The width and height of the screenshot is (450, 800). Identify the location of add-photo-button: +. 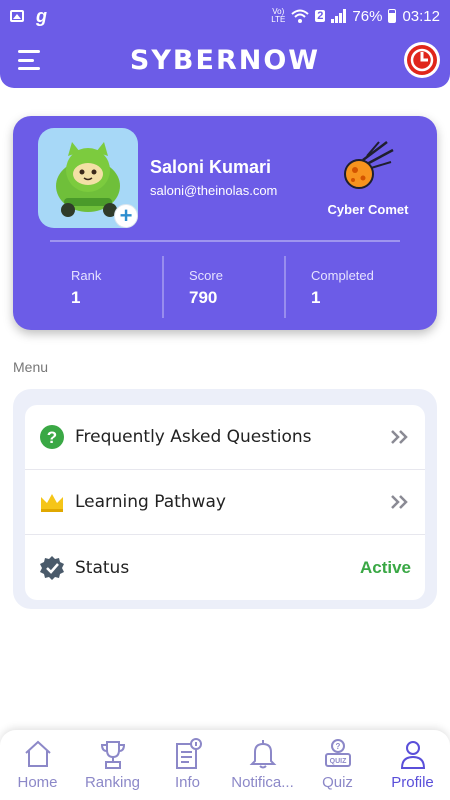
(126, 216).